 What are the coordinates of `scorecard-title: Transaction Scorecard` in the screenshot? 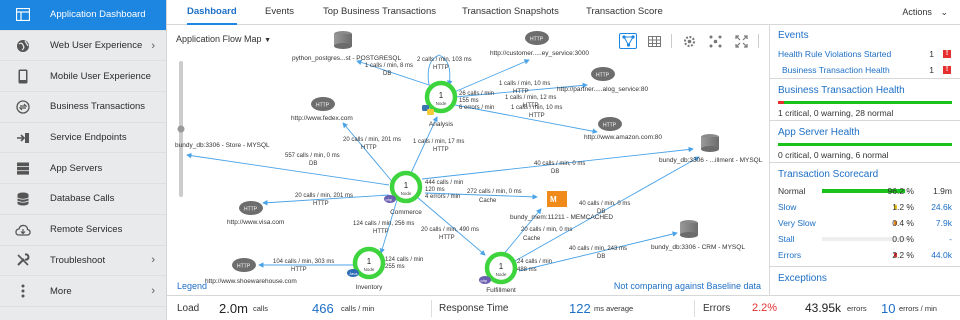 It's located at (865, 173).